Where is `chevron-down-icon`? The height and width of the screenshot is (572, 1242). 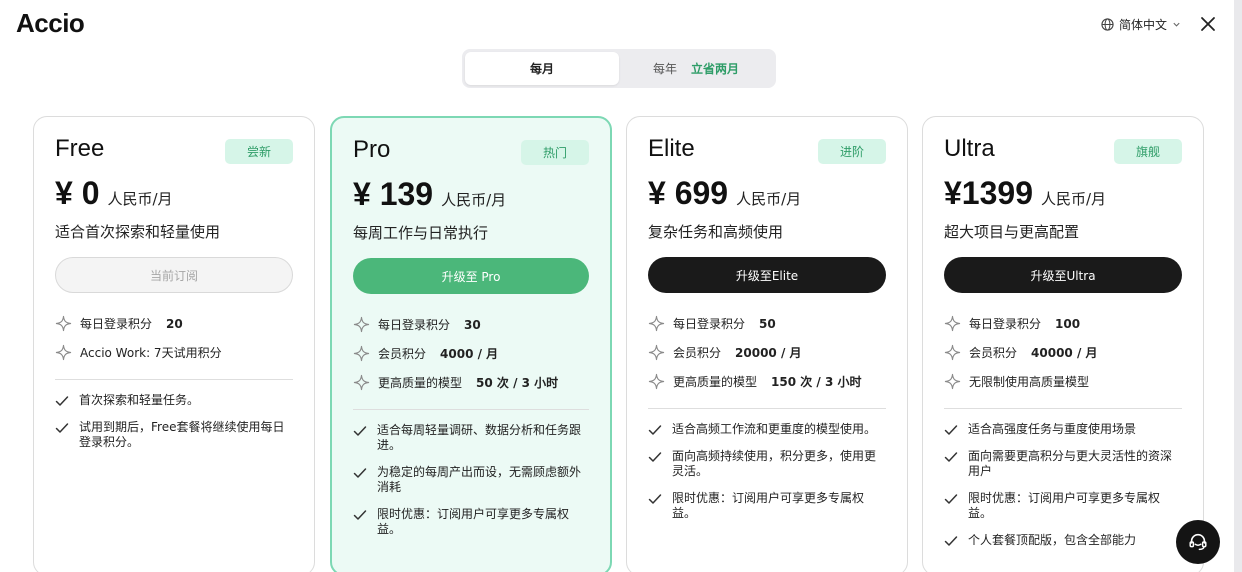
chevron-down-icon is located at coordinates (1176, 24).